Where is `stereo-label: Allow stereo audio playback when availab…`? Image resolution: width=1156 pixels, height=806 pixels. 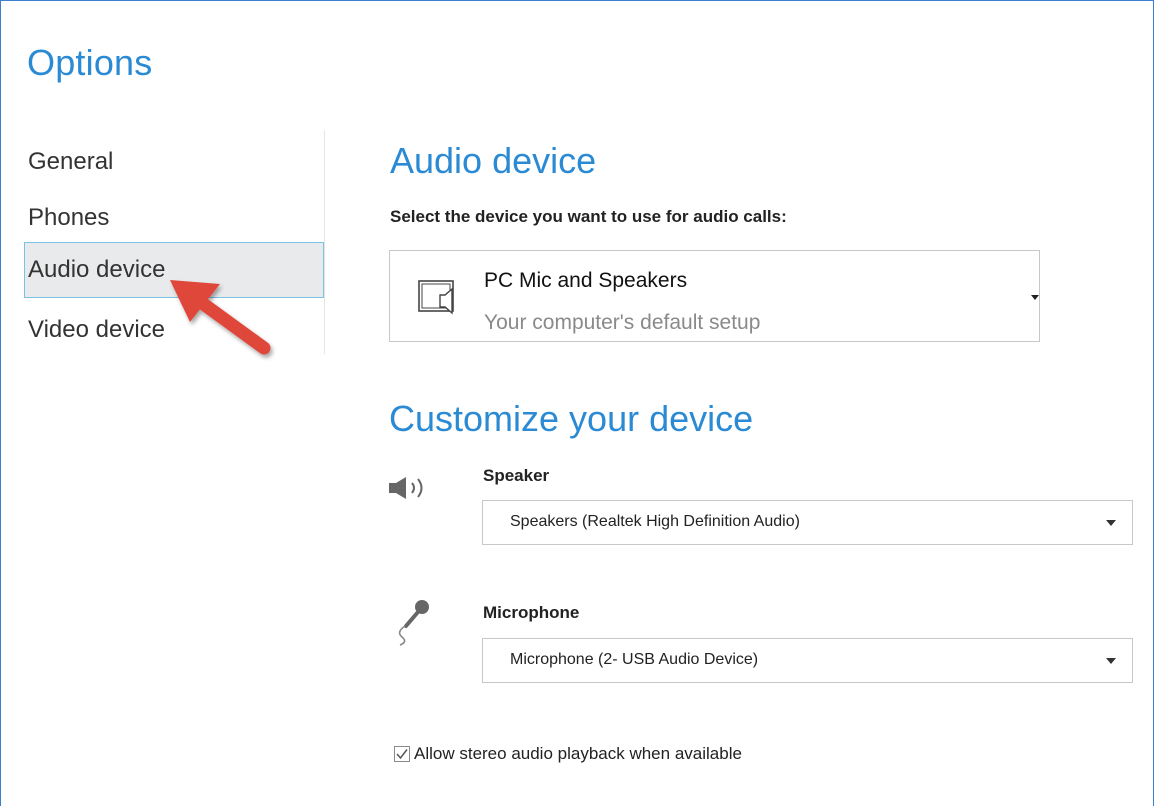 stereo-label: Allow stereo audio playback when availab… is located at coordinates (578, 753).